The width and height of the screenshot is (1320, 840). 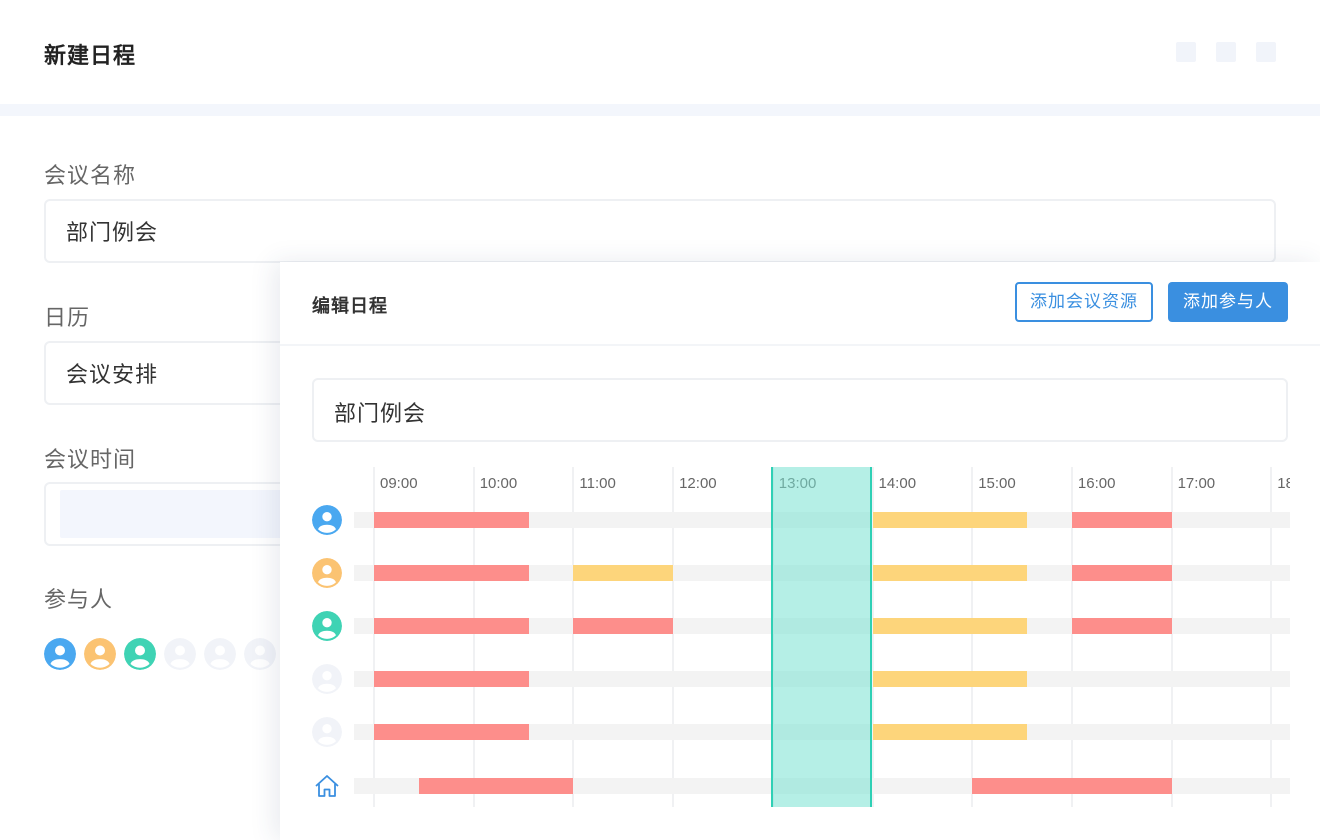 I want to click on hour-label: 11:00, so click(x=597, y=483).